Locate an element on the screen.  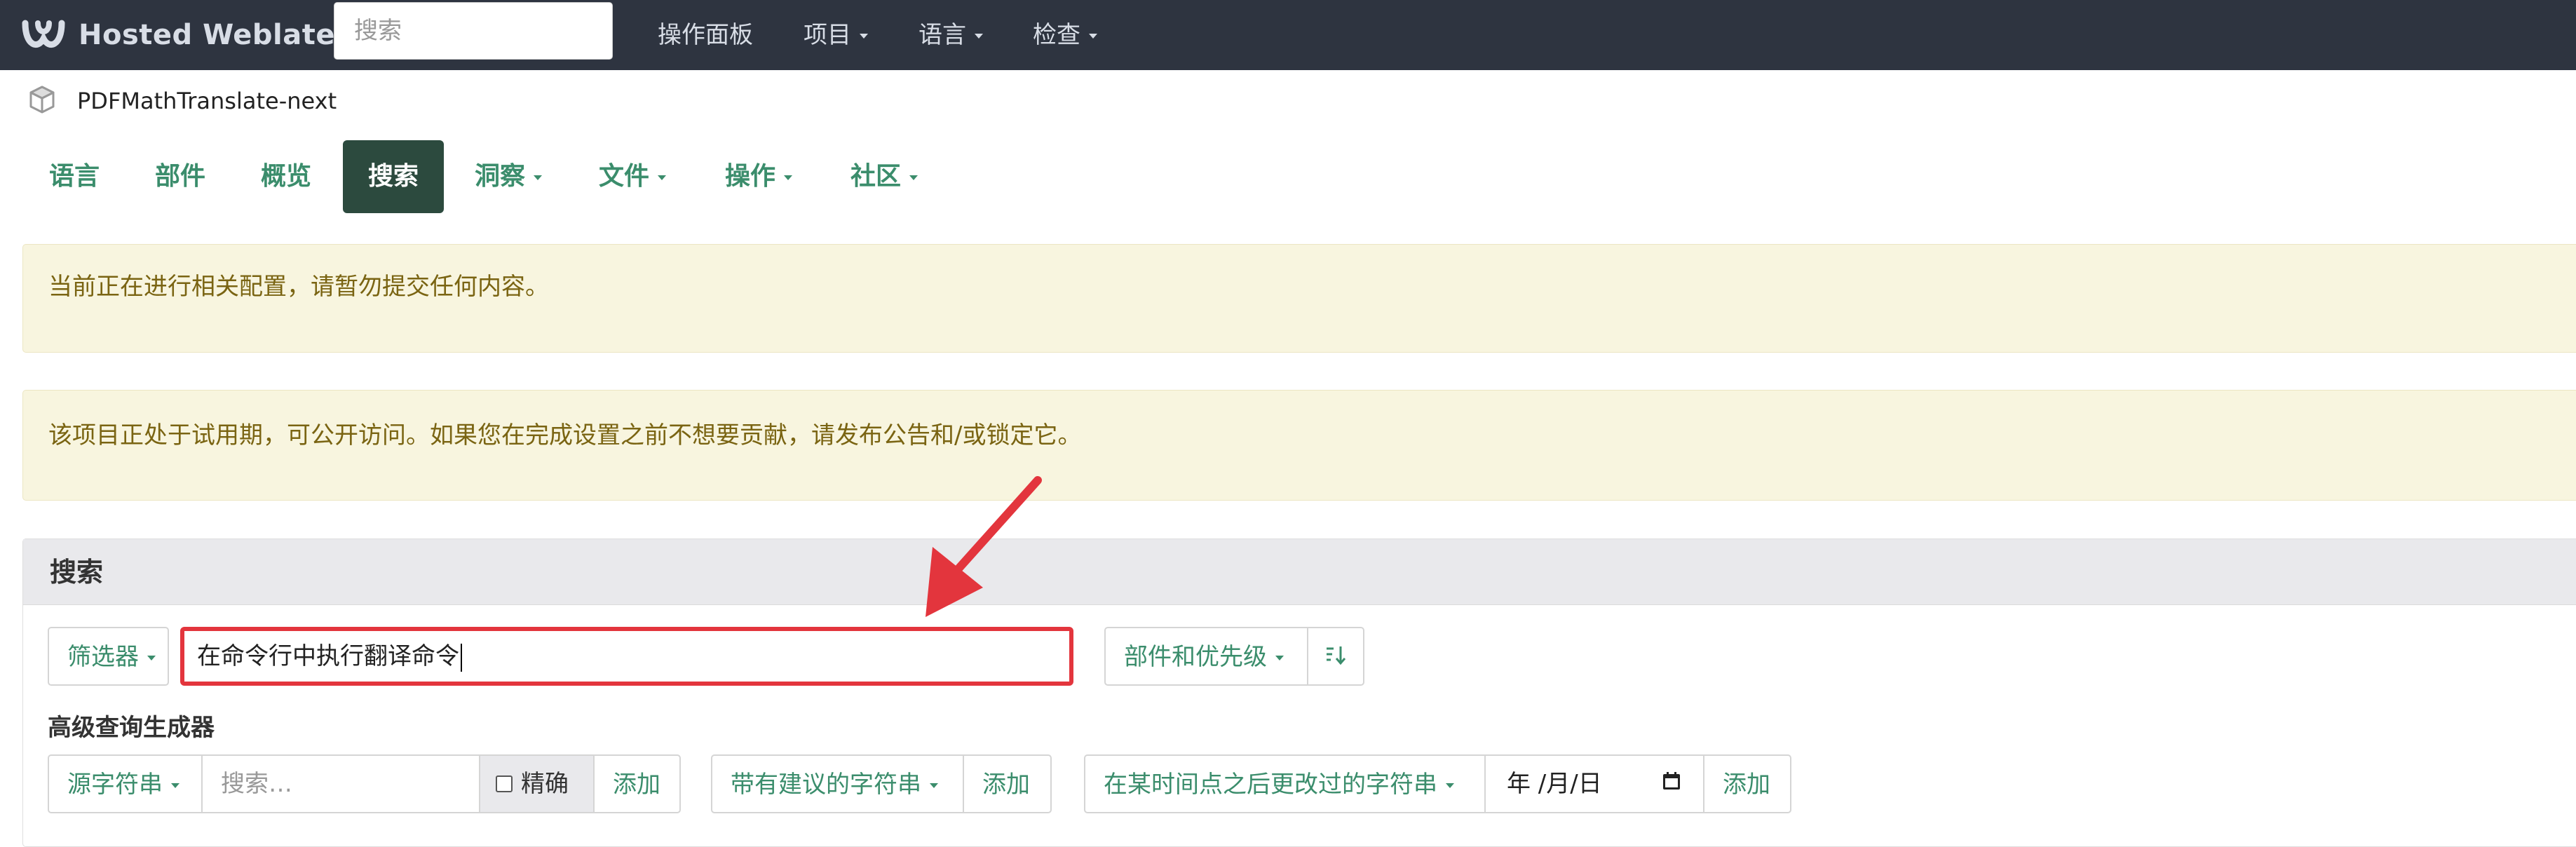
weblate-logo-icon is located at coordinates (43, 35).